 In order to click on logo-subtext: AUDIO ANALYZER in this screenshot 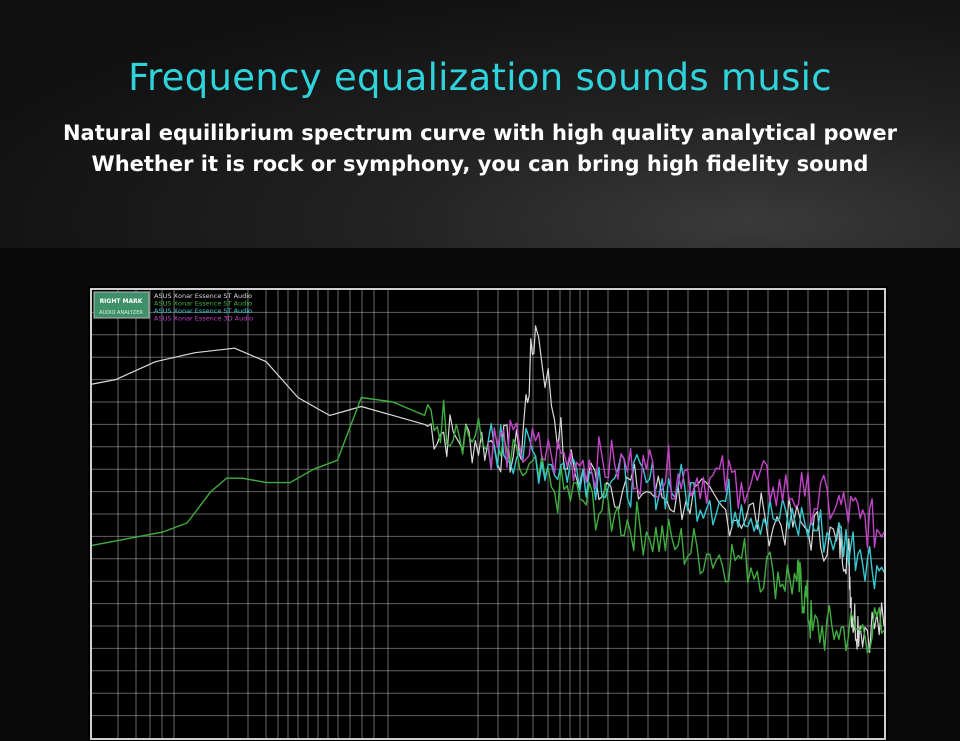, I will do `click(121, 313)`.